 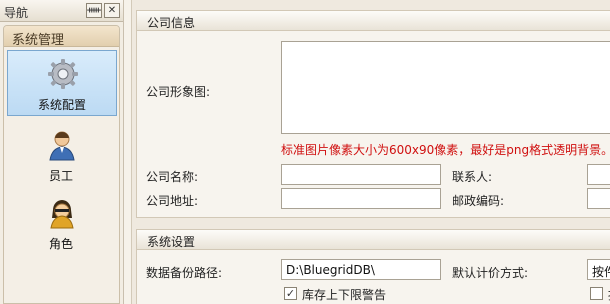 I want to click on nav-header: 导航 ᚔ ✕, so click(x=61, y=11).